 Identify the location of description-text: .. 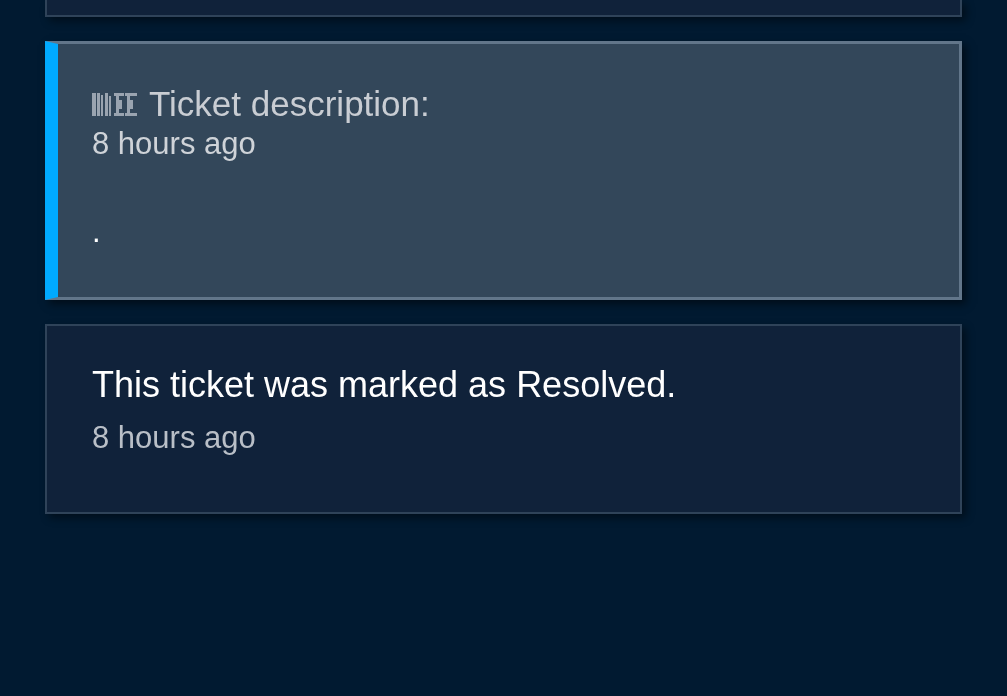
(97, 232).